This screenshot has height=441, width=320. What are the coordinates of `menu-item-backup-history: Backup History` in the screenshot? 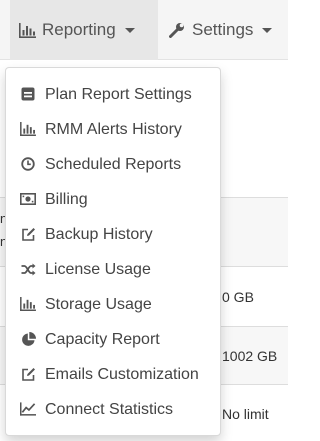 It's located at (113, 234).